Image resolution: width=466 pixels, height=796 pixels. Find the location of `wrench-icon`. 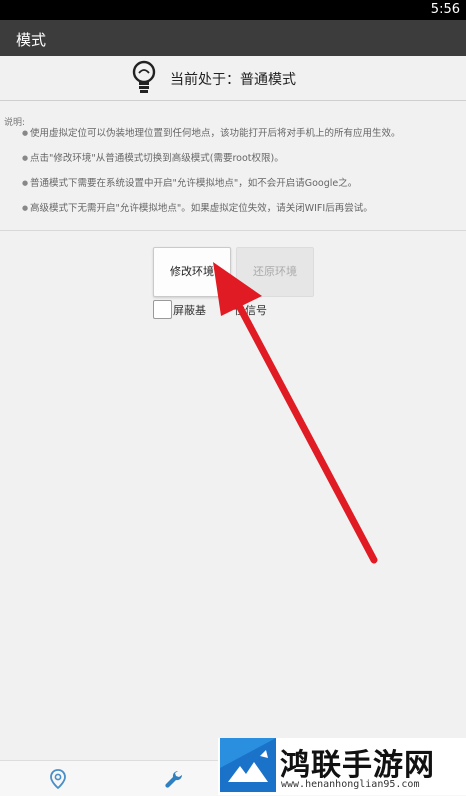

wrench-icon is located at coordinates (174, 779).